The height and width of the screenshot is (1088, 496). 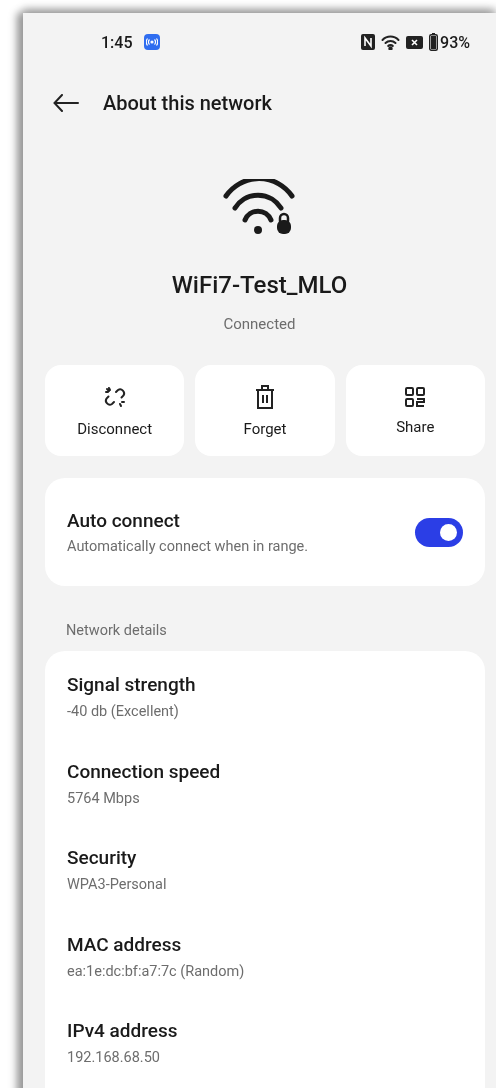 What do you see at coordinates (368, 42) in the screenshot?
I see `nfc-icon` at bounding box center [368, 42].